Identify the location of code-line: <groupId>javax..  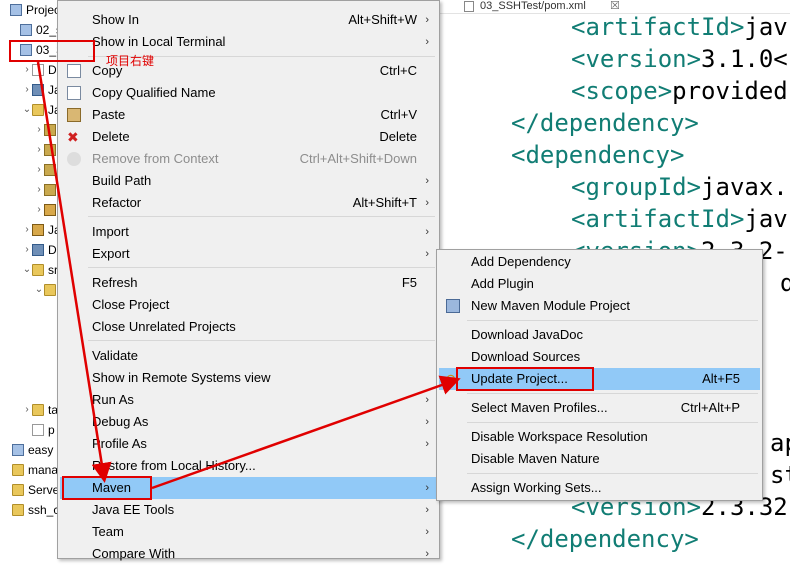
(679, 187).